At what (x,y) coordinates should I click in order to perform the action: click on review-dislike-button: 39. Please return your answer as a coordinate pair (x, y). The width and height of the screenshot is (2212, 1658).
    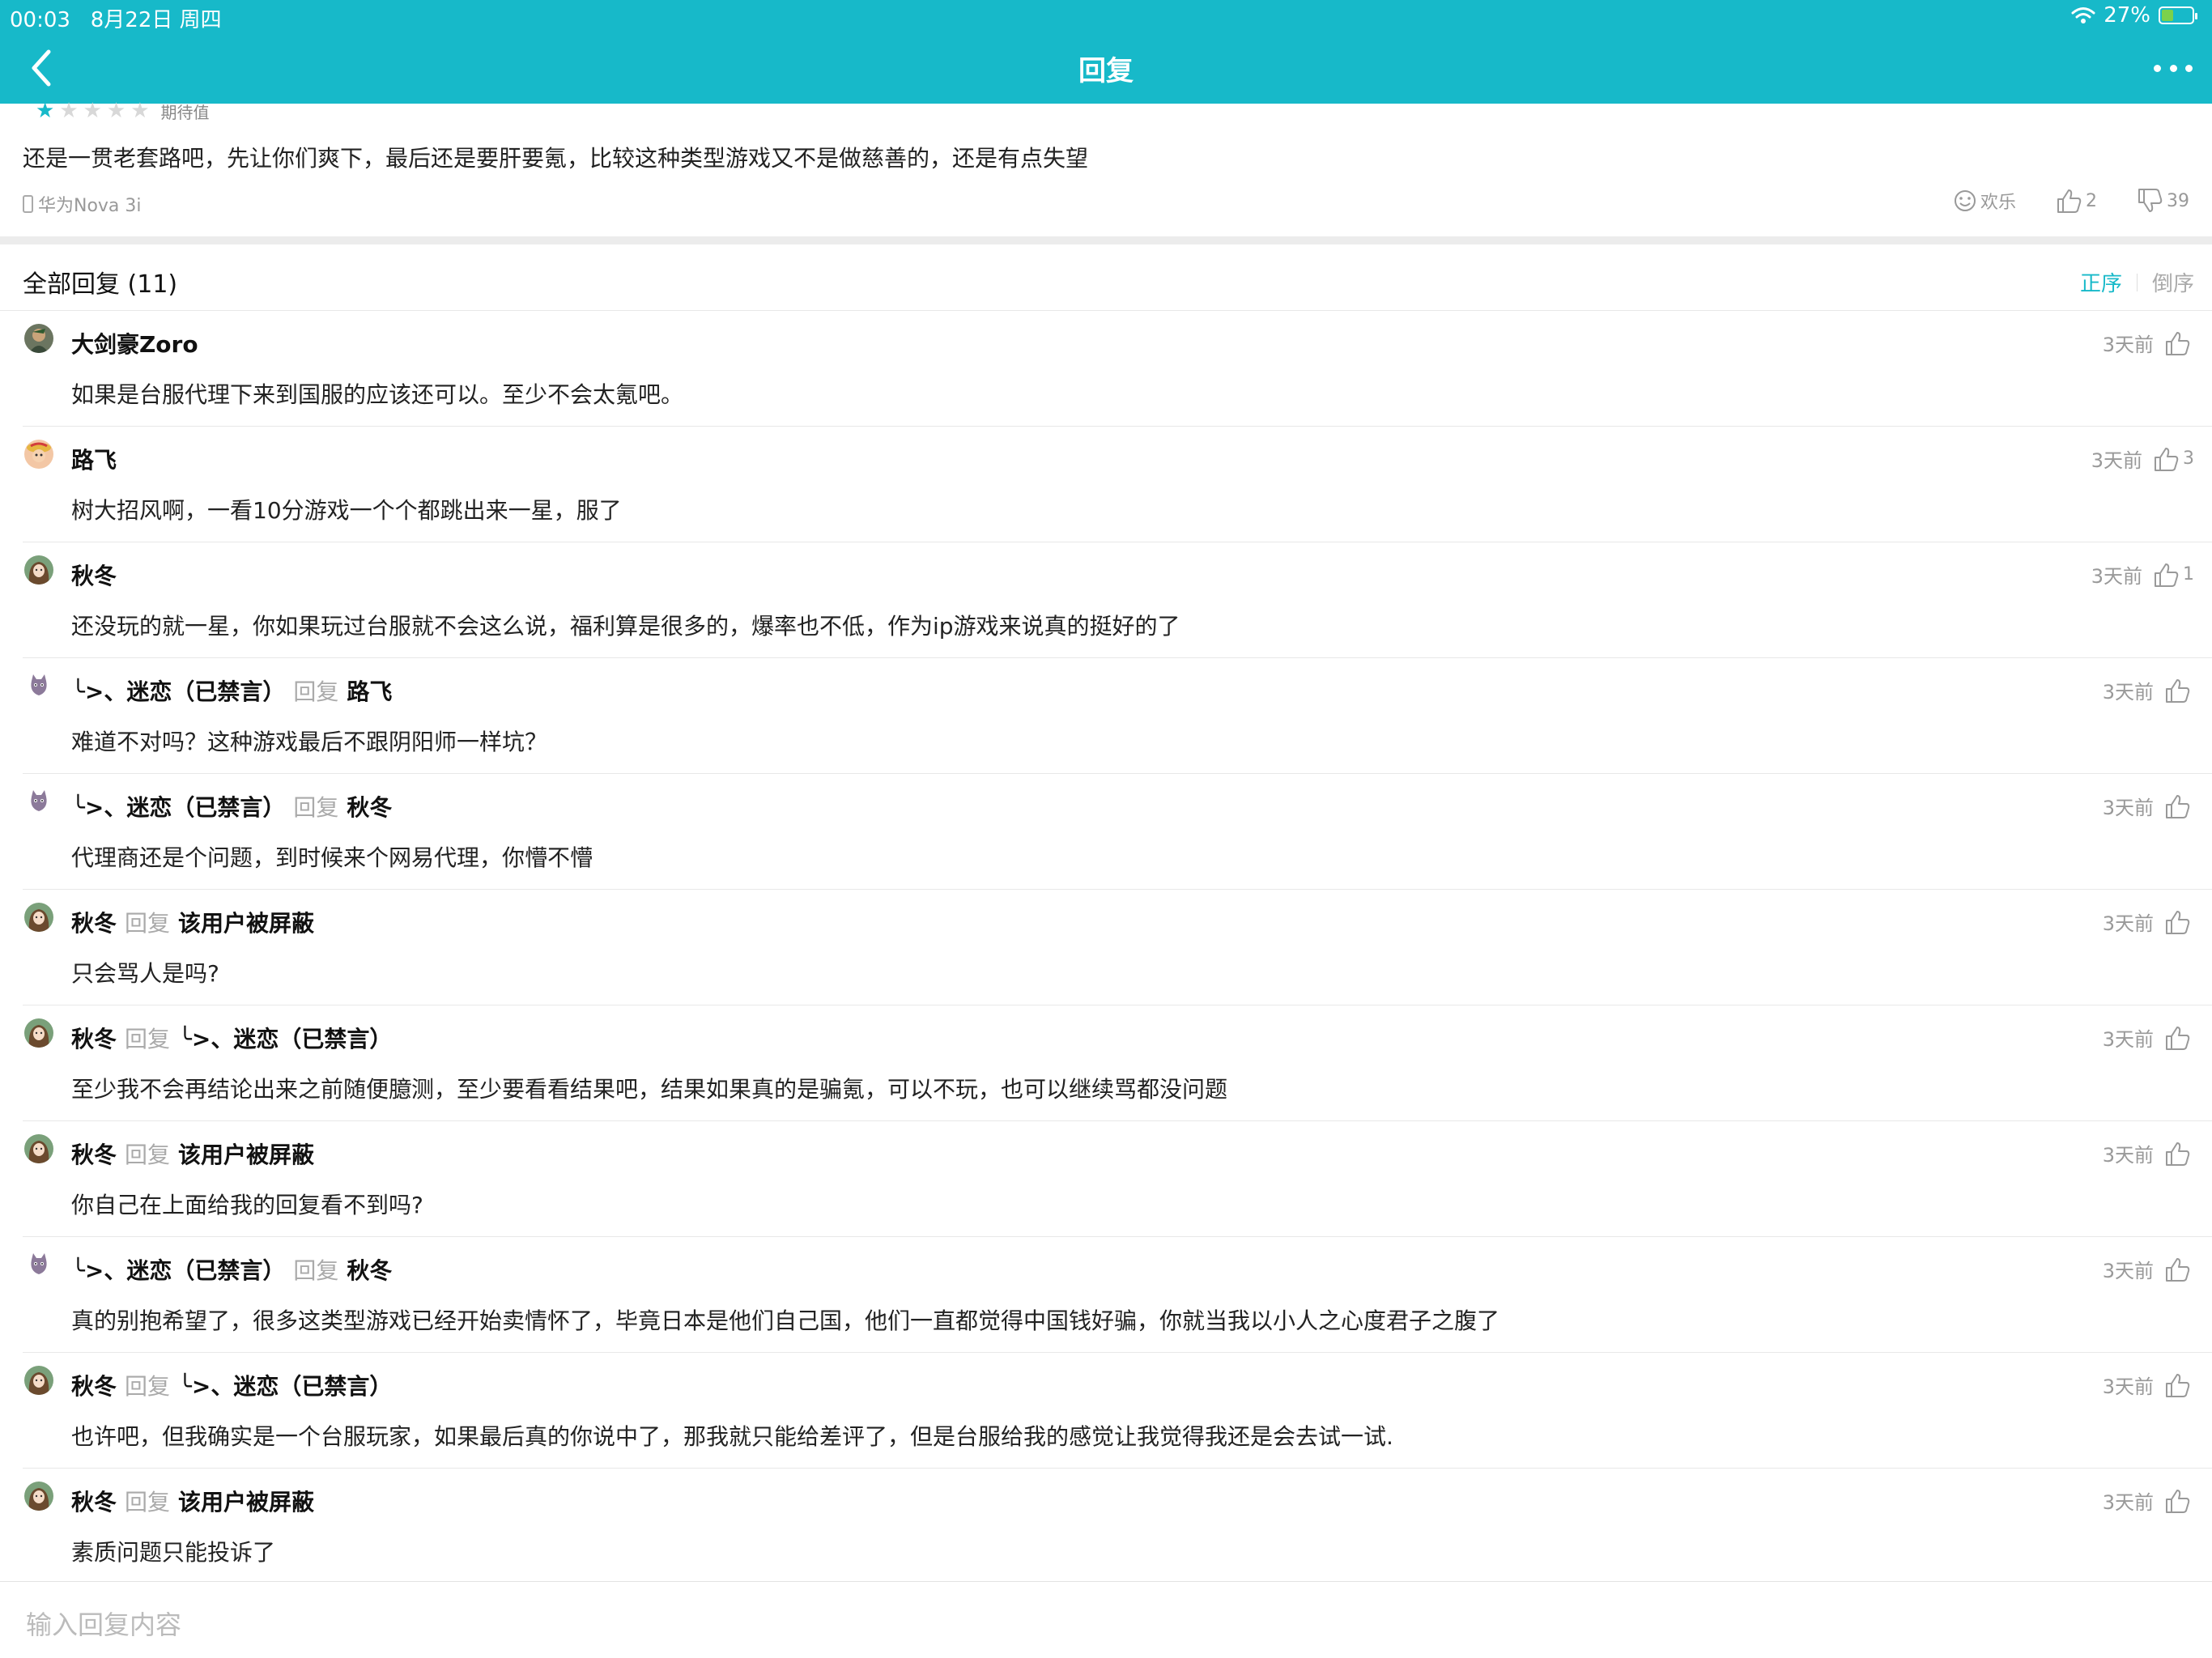
    Looking at the image, I should click on (2163, 201).